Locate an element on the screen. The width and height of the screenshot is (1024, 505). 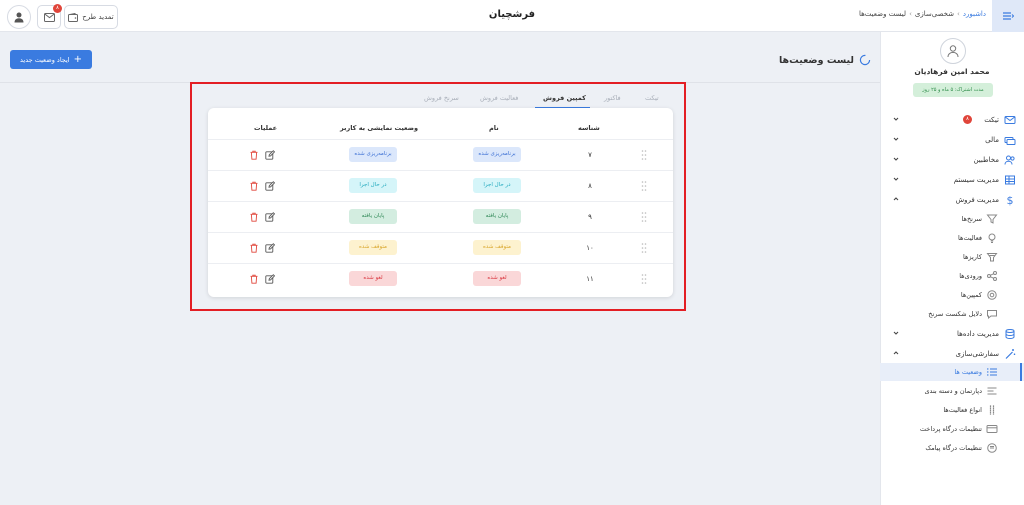
funnel-icon is located at coordinates (992, 219).